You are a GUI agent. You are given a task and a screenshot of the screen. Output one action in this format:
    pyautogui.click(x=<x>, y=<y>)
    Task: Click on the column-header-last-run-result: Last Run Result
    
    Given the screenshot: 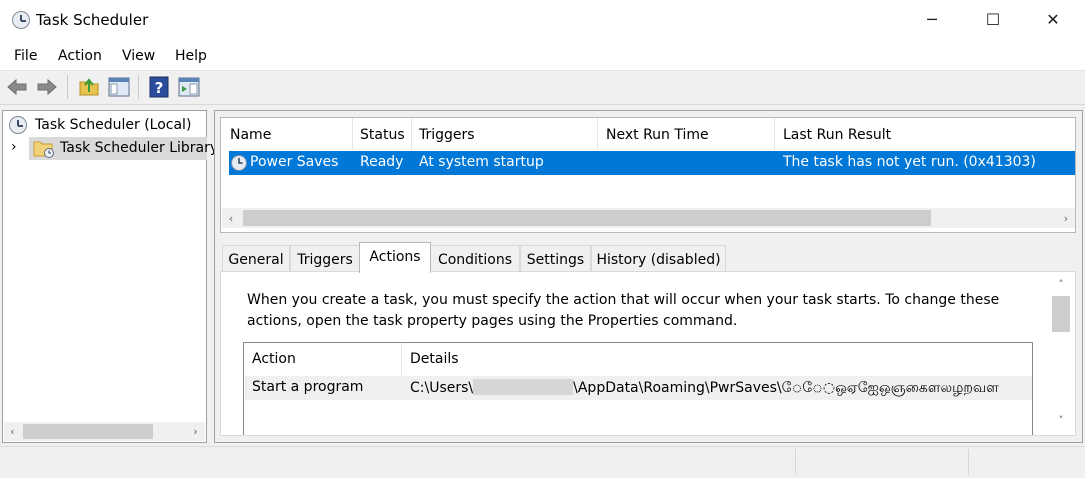 What is the action you would take?
    pyautogui.click(x=837, y=135)
    